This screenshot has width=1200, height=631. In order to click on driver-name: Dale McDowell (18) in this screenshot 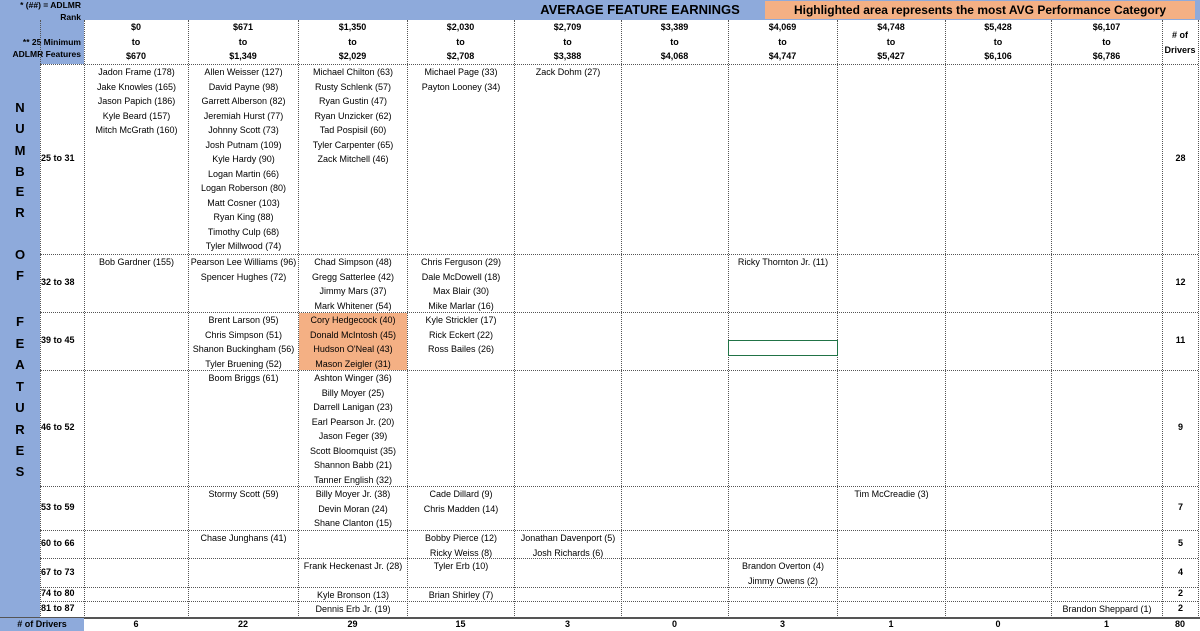, I will do `click(461, 276)`.